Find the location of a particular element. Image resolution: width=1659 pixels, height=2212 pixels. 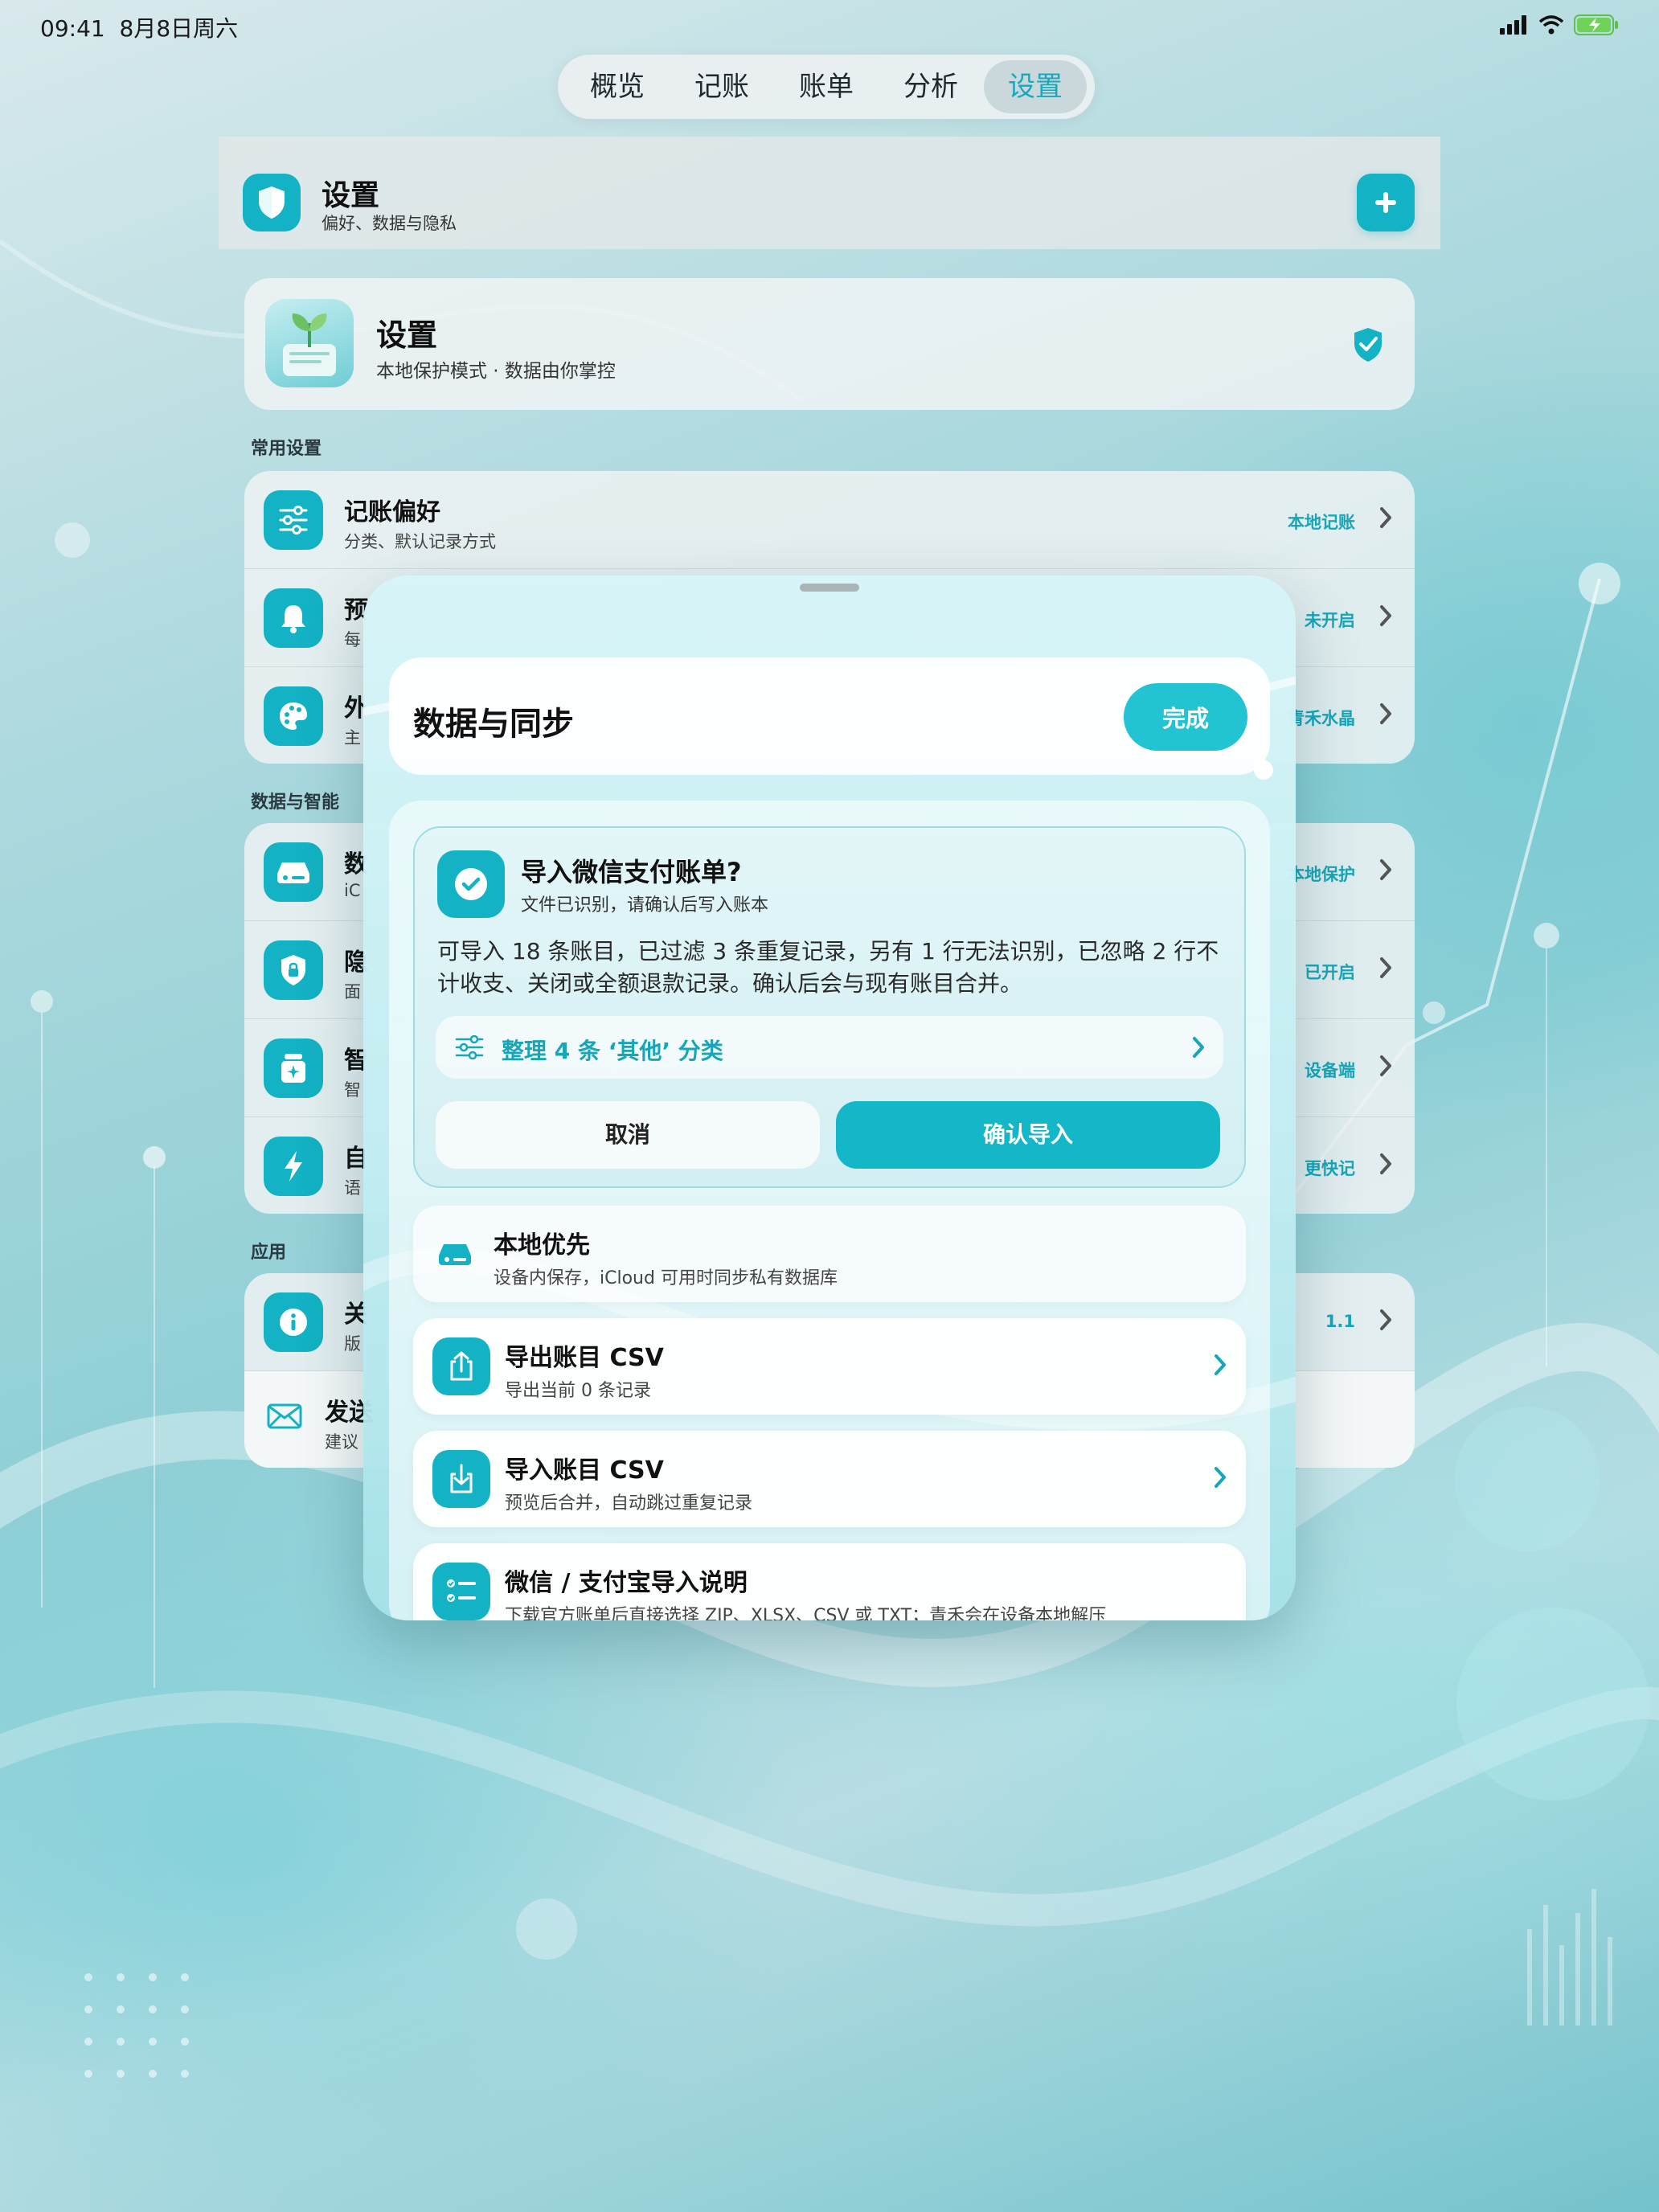

row-title: 记账偏好 is located at coordinates (392, 512).